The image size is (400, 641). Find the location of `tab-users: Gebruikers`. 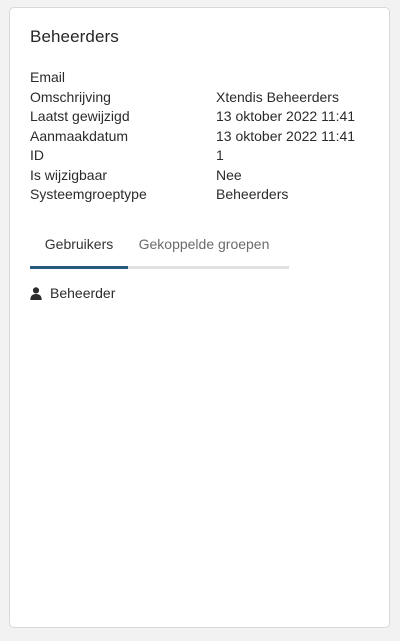

tab-users: Gebruikers is located at coordinates (79, 249).